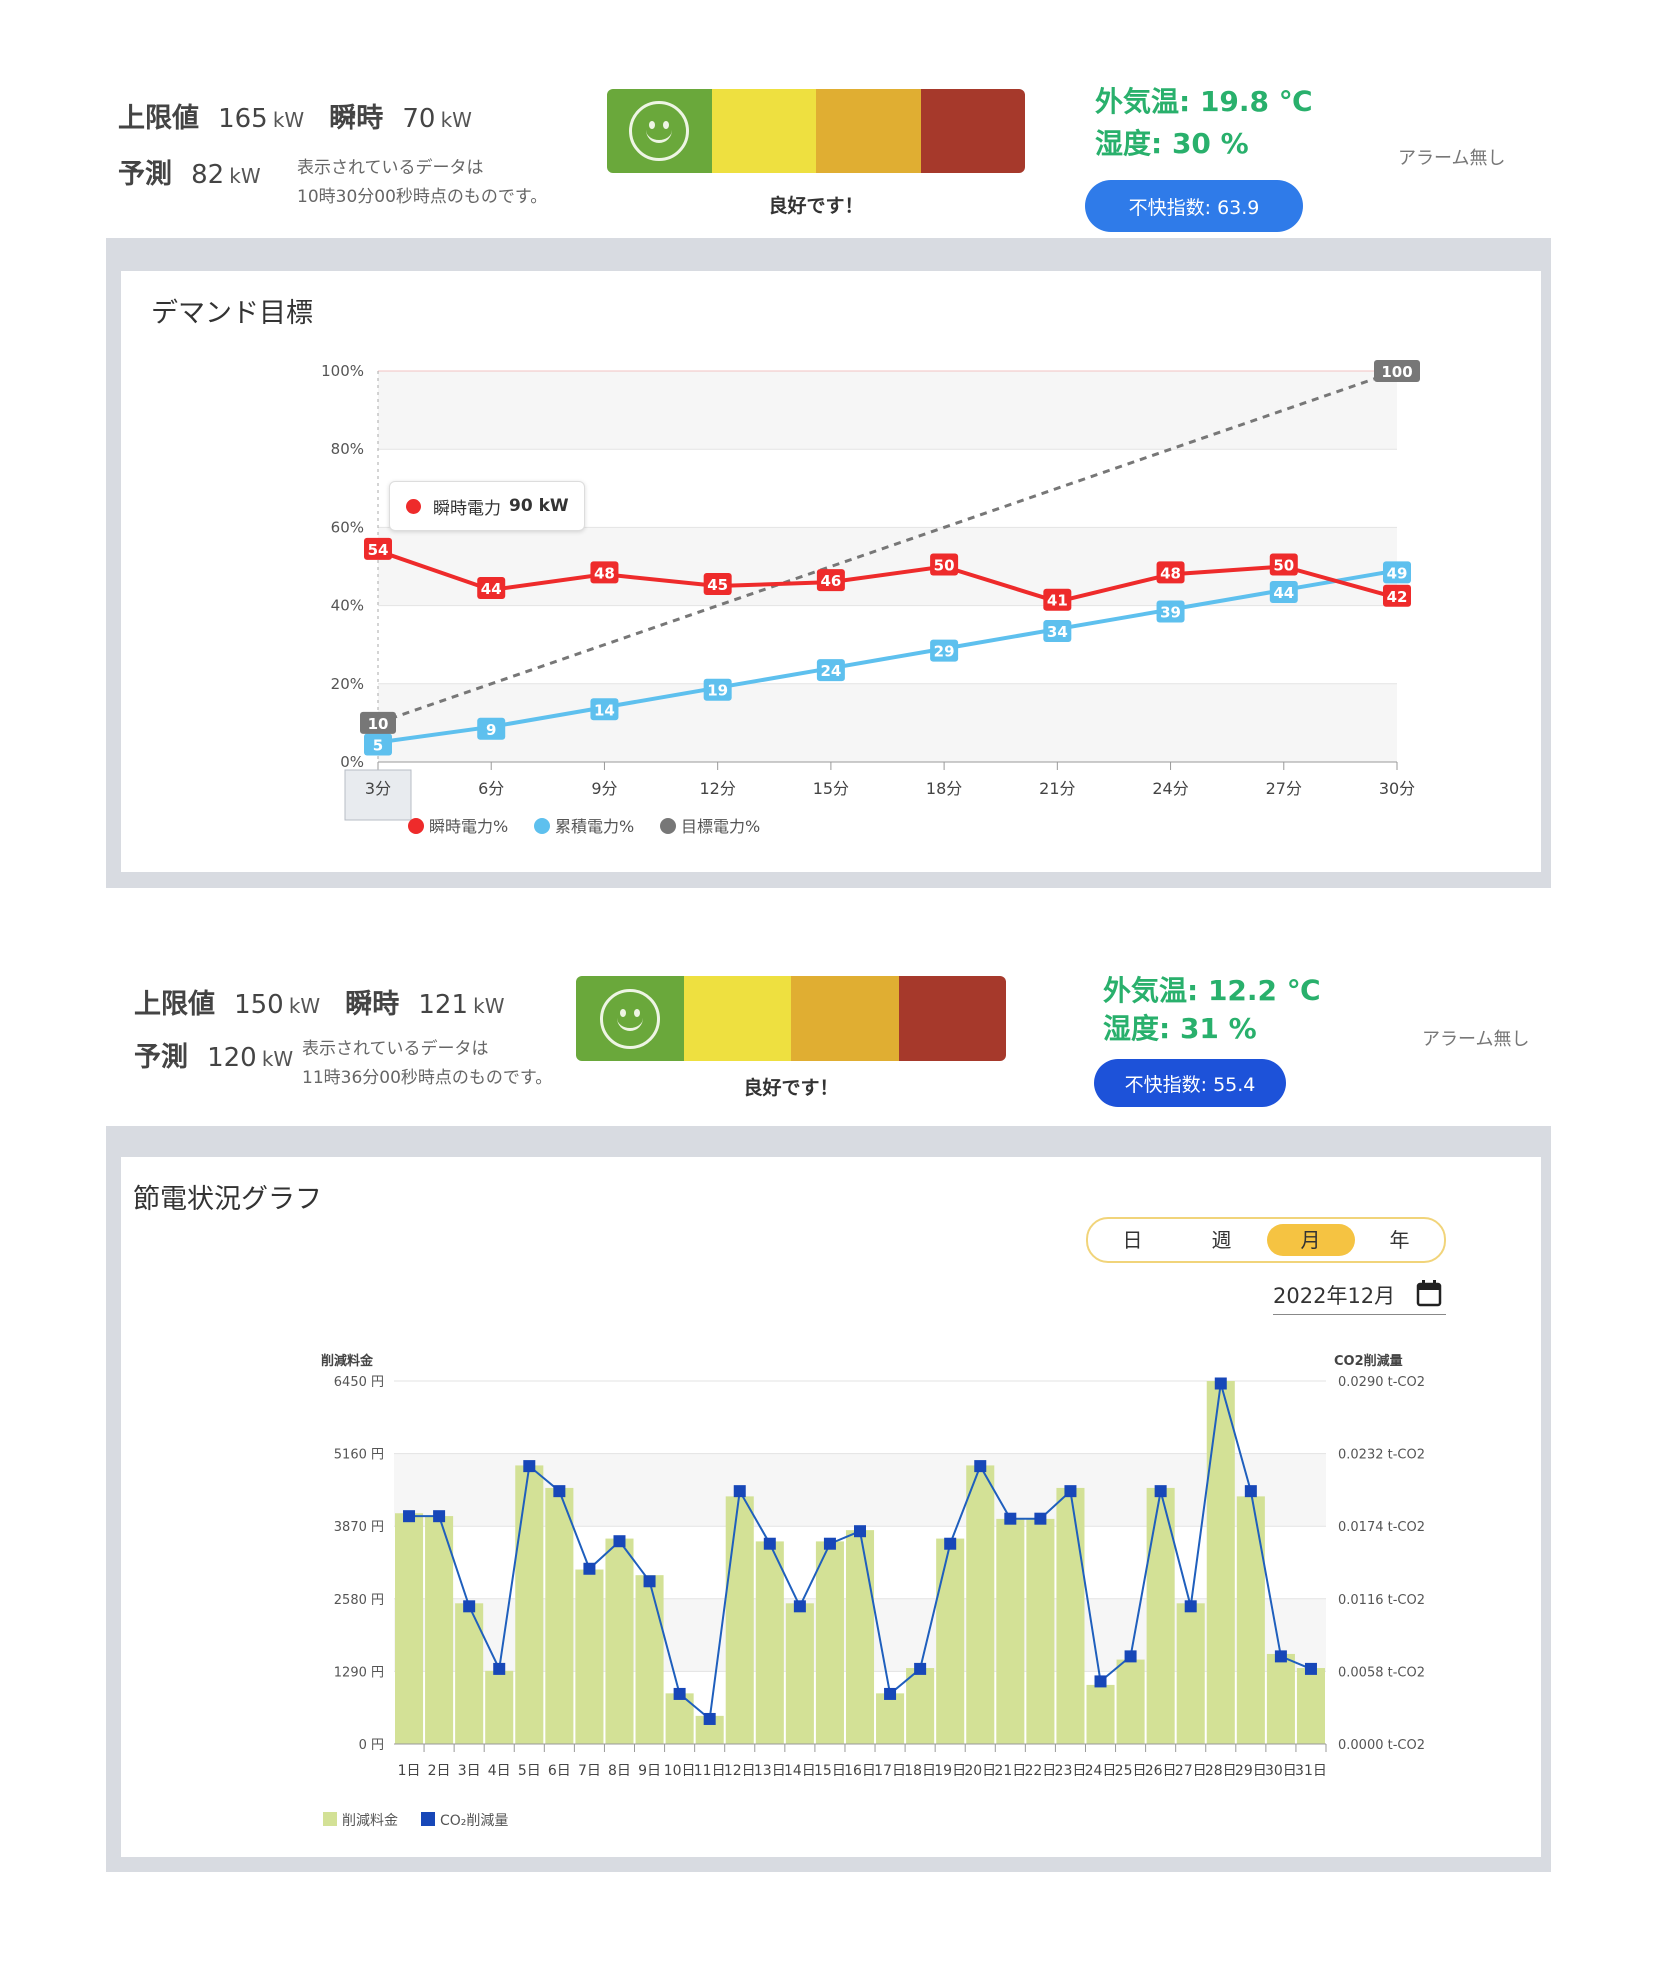  I want to click on instant-data-label: 54, so click(378, 550).